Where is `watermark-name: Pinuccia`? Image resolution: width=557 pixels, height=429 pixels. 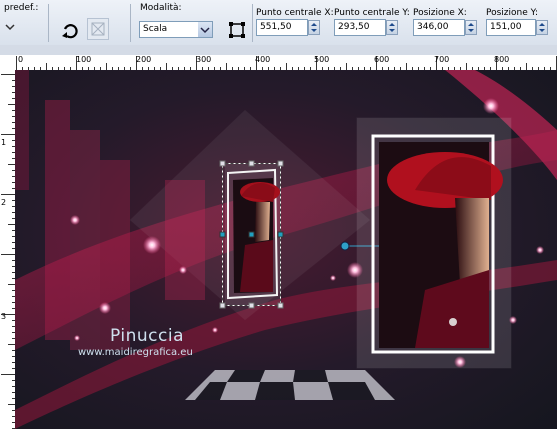
watermark-name: Pinuccia is located at coordinates (147, 336).